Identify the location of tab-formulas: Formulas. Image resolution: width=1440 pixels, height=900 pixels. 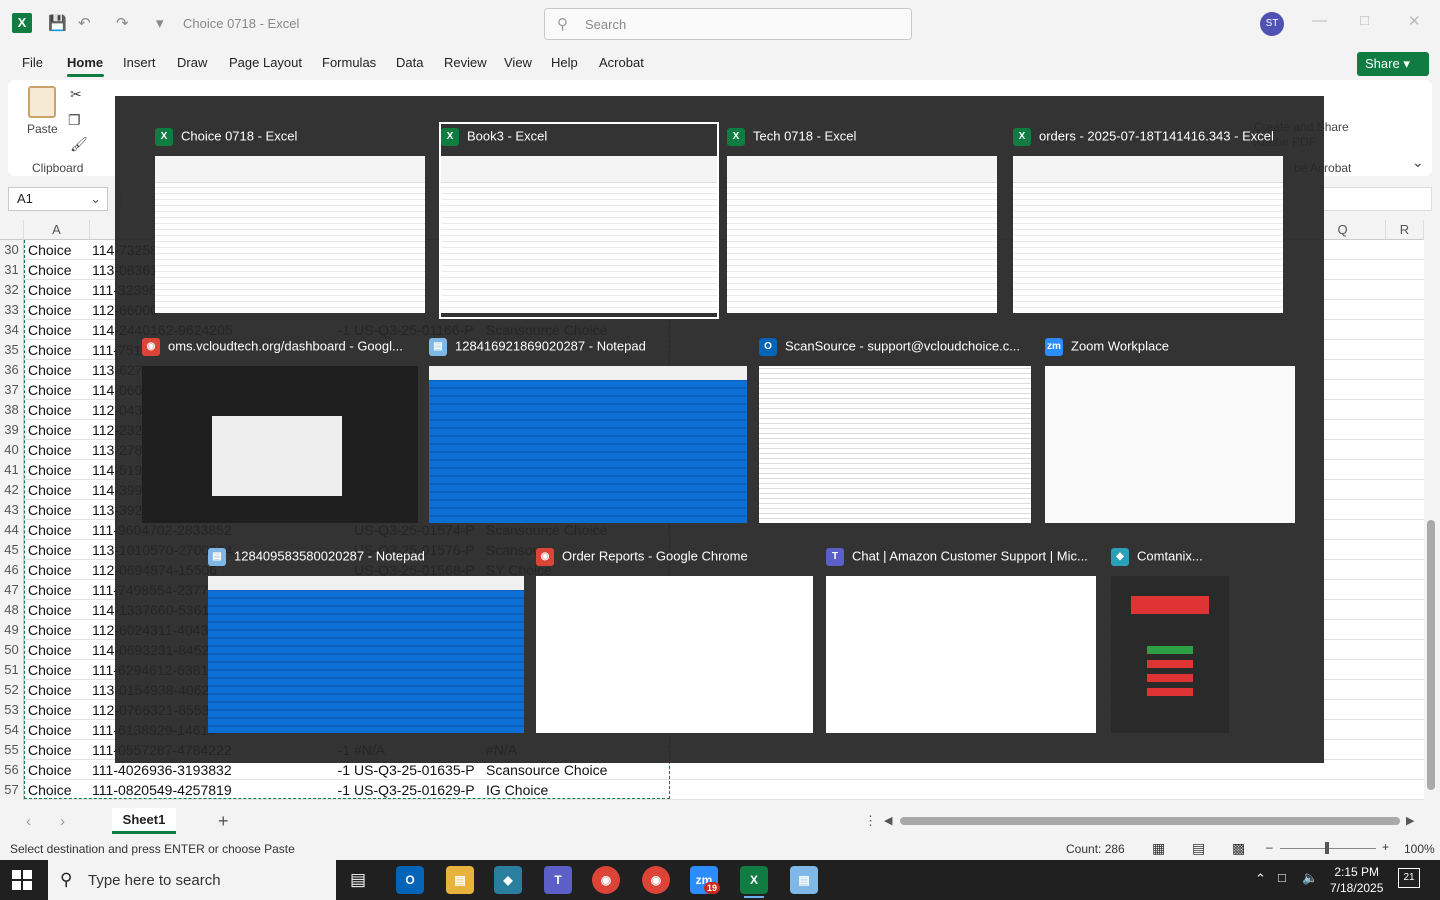
(349, 62).